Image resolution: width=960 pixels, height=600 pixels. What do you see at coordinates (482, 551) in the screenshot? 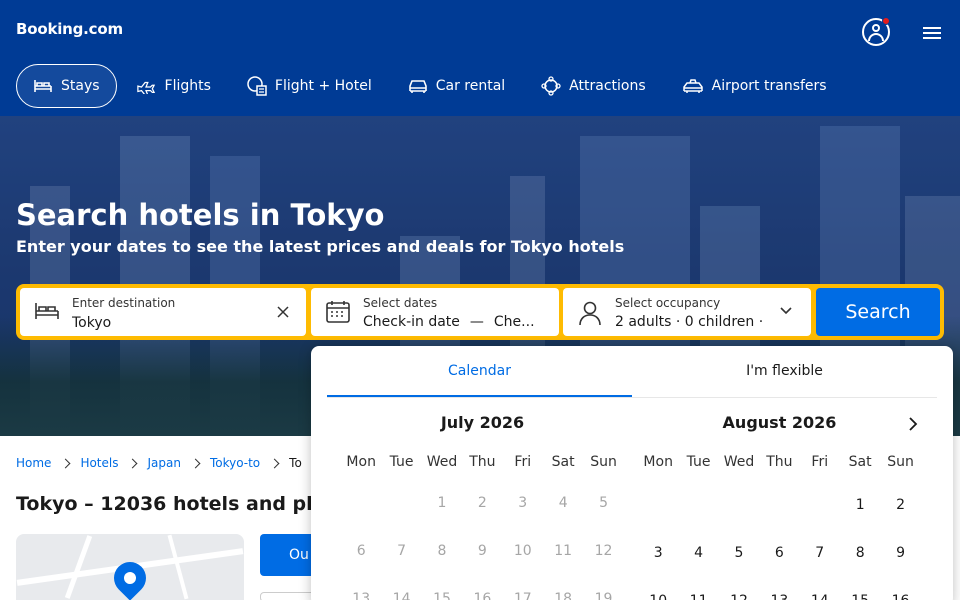
I see `week-row: 6 7 8 9 10 11 12` at bounding box center [482, 551].